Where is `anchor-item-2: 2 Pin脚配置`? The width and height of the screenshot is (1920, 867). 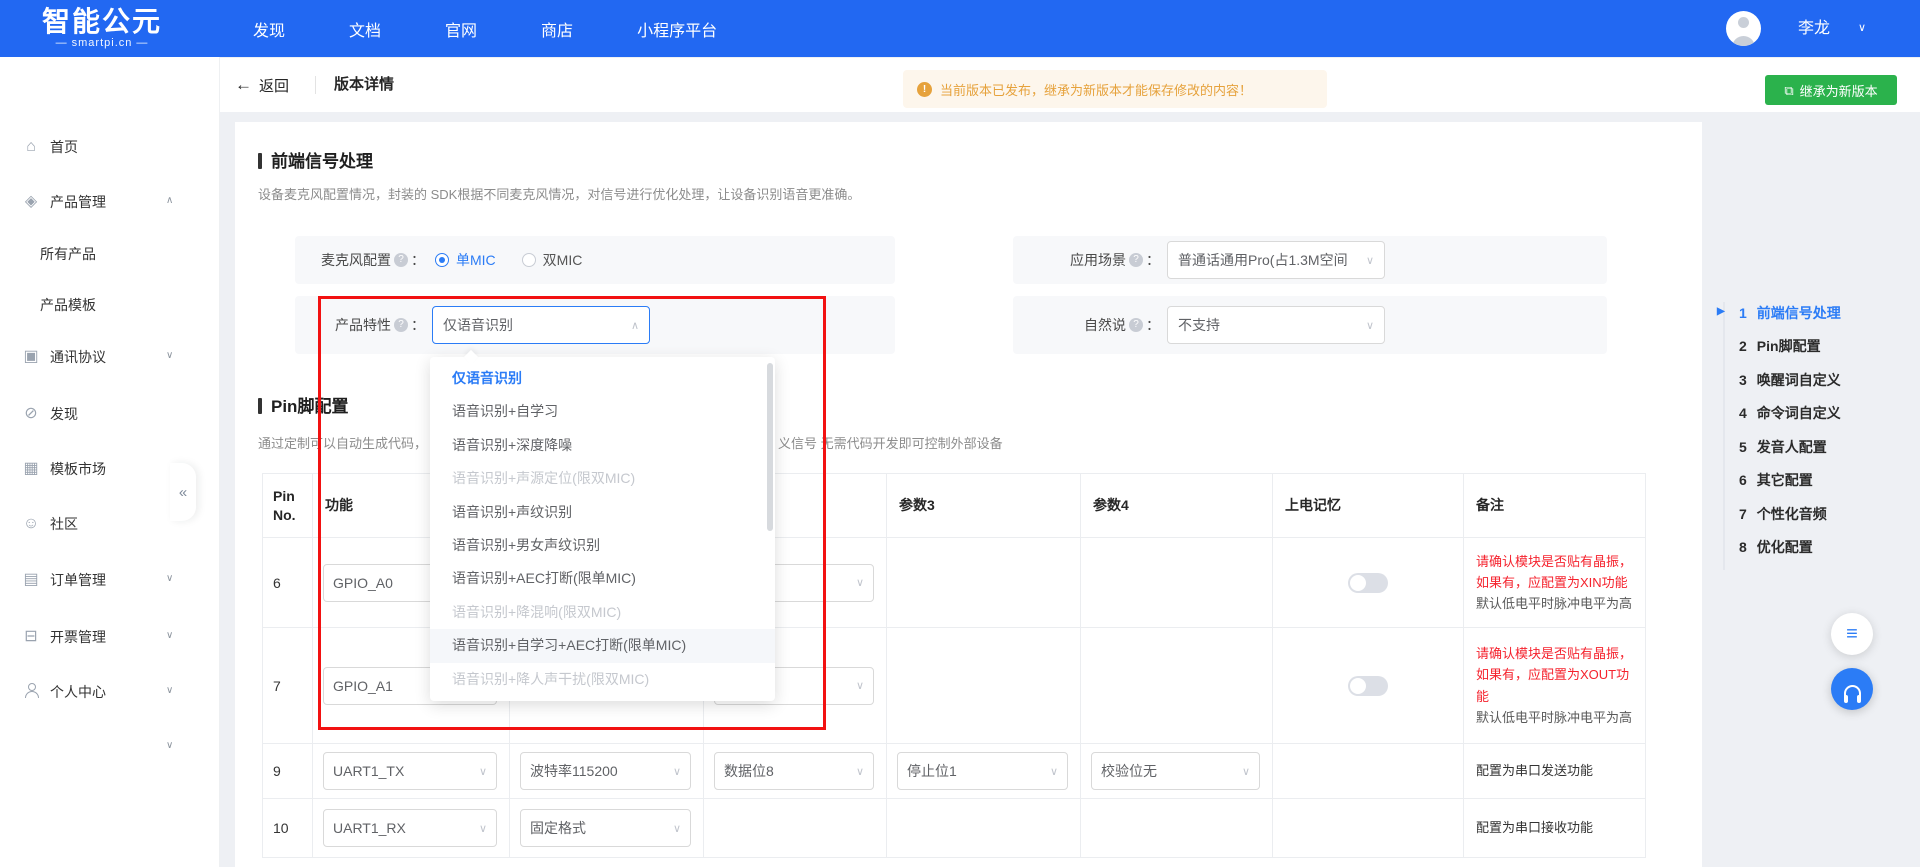 anchor-item-2: 2 Pin脚配置 is located at coordinates (1790, 346).